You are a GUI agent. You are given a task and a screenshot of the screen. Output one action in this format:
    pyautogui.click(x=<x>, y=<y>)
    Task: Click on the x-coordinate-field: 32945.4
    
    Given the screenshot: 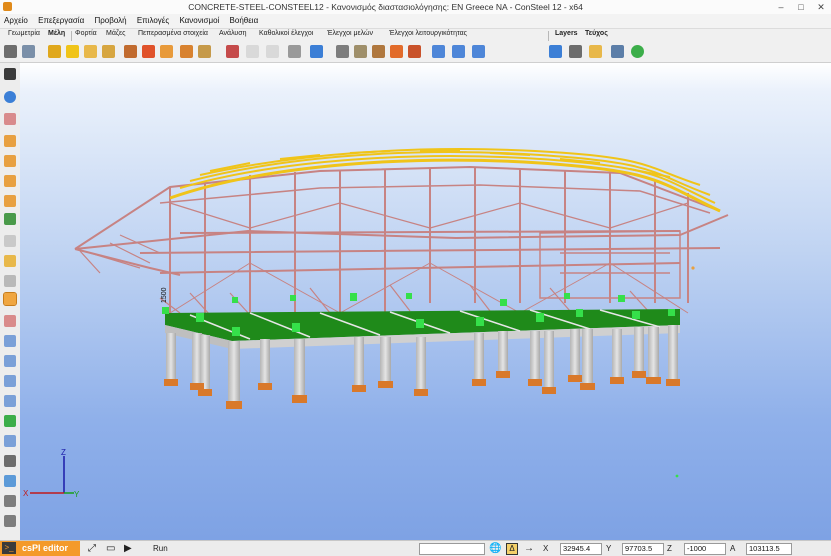 What is the action you would take?
    pyautogui.click(x=581, y=549)
    